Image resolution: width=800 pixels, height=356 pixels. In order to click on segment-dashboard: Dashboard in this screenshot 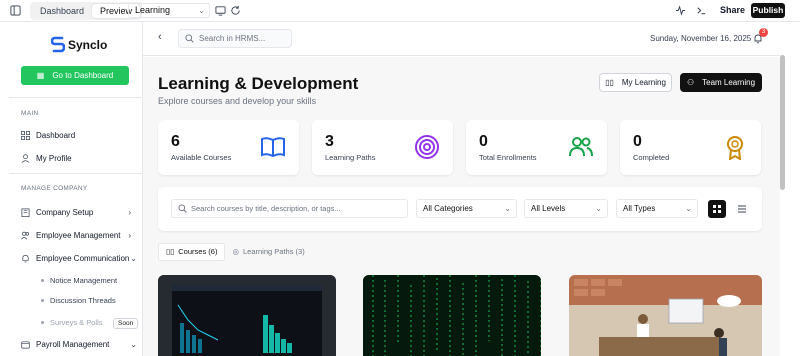, I will do `click(62, 11)`.